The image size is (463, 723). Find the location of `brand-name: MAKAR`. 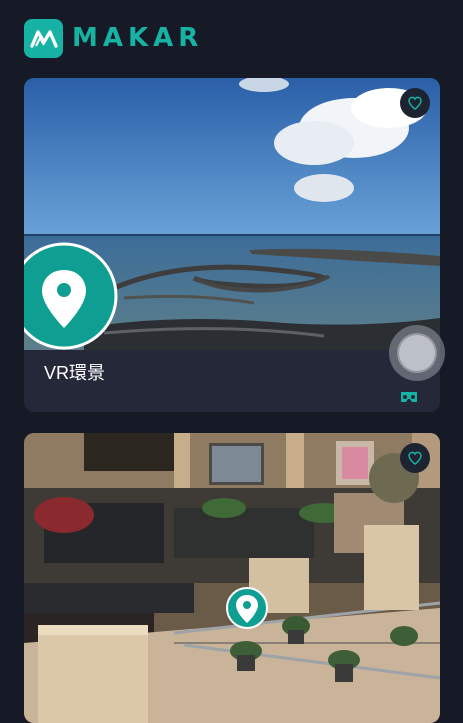

brand-name: MAKAR is located at coordinates (138, 38).